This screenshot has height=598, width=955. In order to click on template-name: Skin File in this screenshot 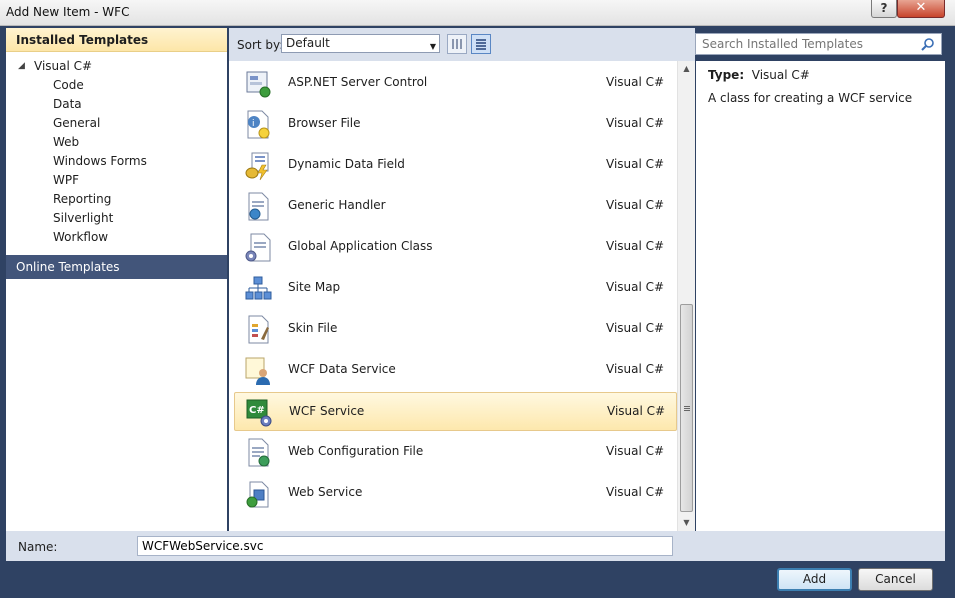, I will do `click(313, 328)`.